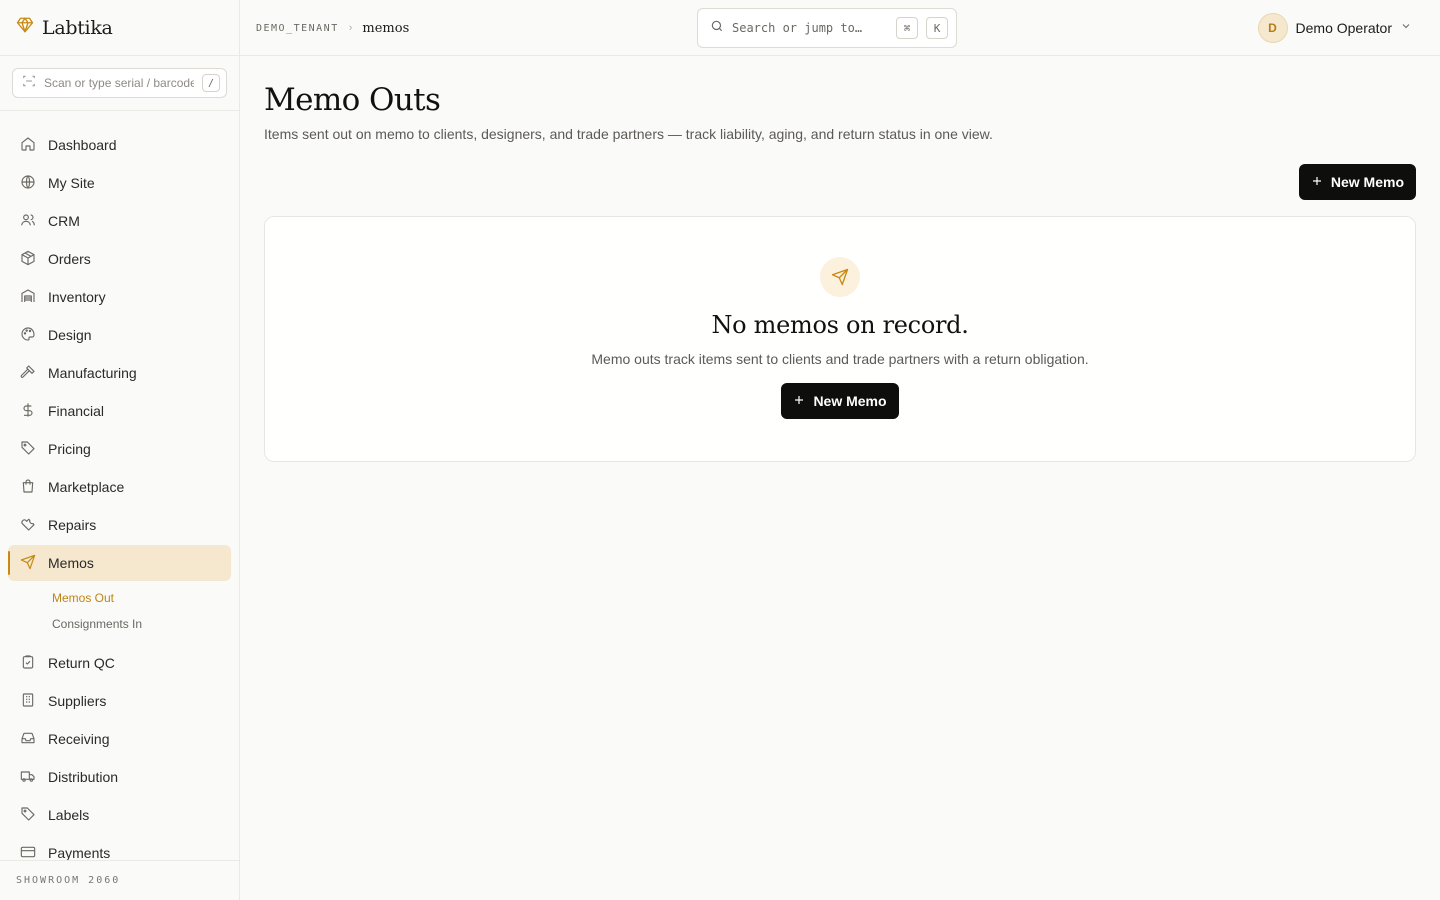 Image resolution: width=1440 pixels, height=900 pixels. What do you see at coordinates (1367, 182) in the screenshot?
I see `new-memo-label: New Memo` at bounding box center [1367, 182].